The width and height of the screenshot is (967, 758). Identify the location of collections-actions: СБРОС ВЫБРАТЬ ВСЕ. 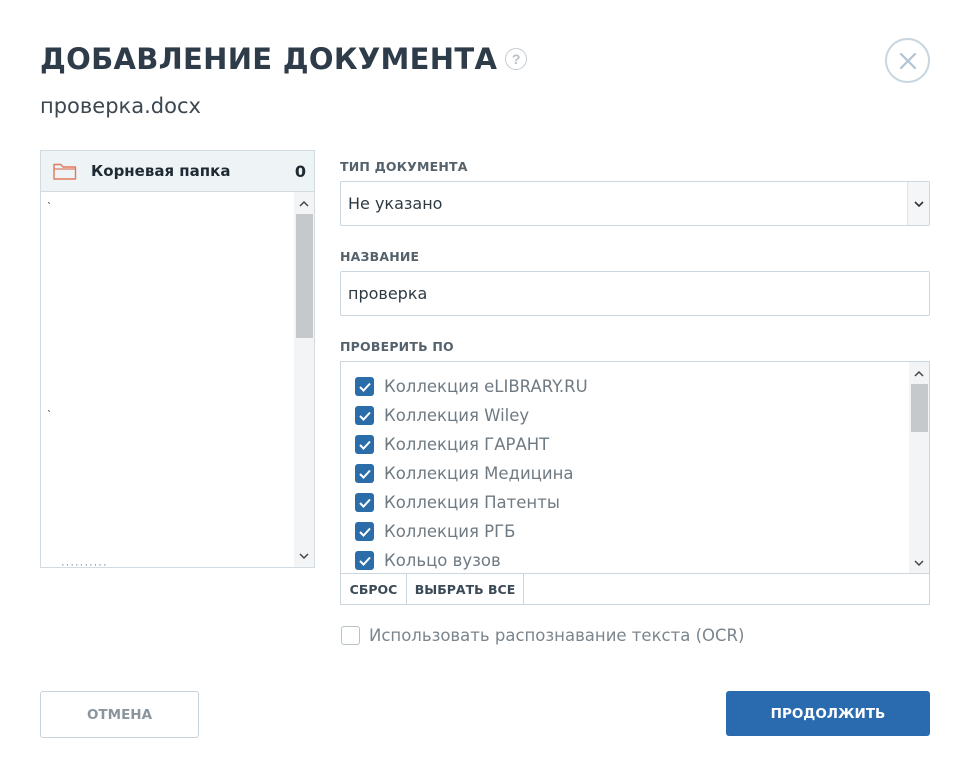
(635, 588).